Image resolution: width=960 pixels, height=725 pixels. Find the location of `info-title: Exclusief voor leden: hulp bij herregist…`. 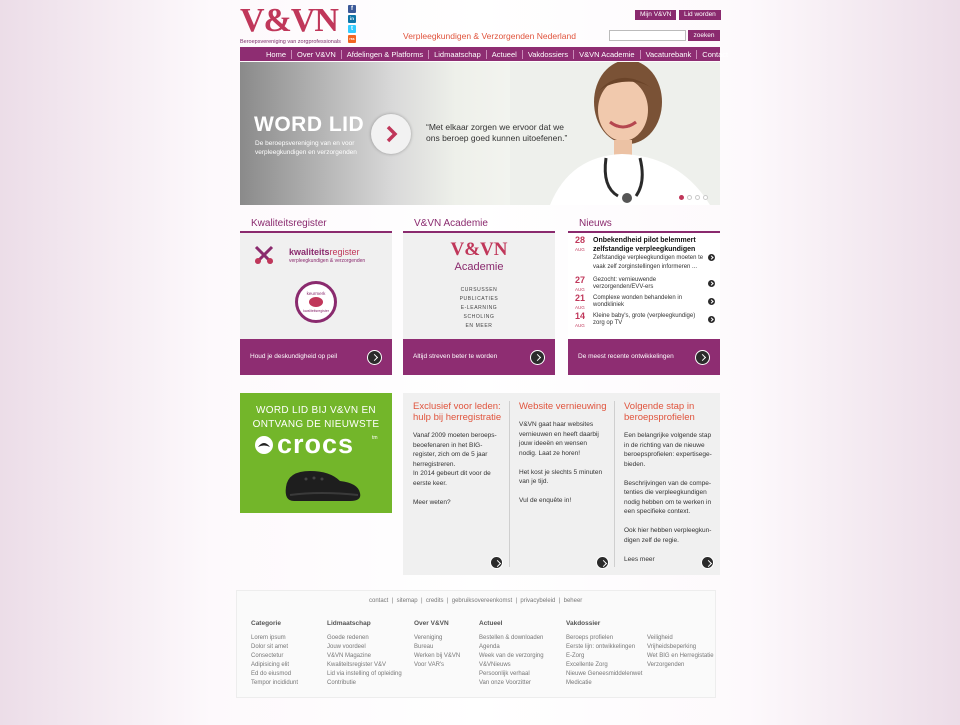

info-title: Exclusief voor leden: hulp bij herregist… is located at coordinates (460, 412).